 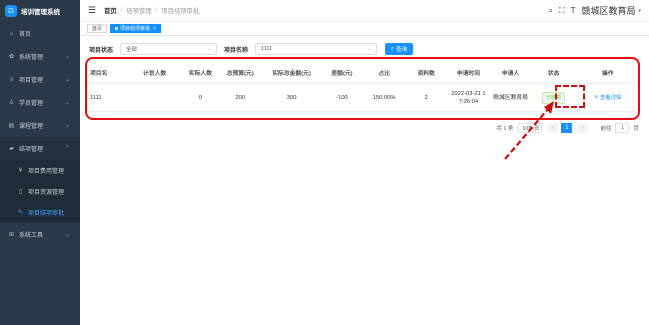 What do you see at coordinates (11, 11) in the screenshot?
I see `app-logo-icon: ⊡` at bounding box center [11, 11].